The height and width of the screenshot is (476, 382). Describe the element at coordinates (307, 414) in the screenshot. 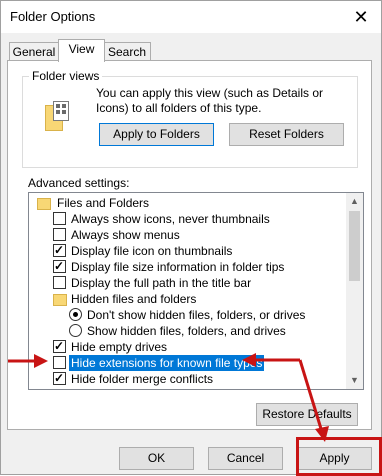

I see `restore-defaults-button: Restore Defaults` at that location.